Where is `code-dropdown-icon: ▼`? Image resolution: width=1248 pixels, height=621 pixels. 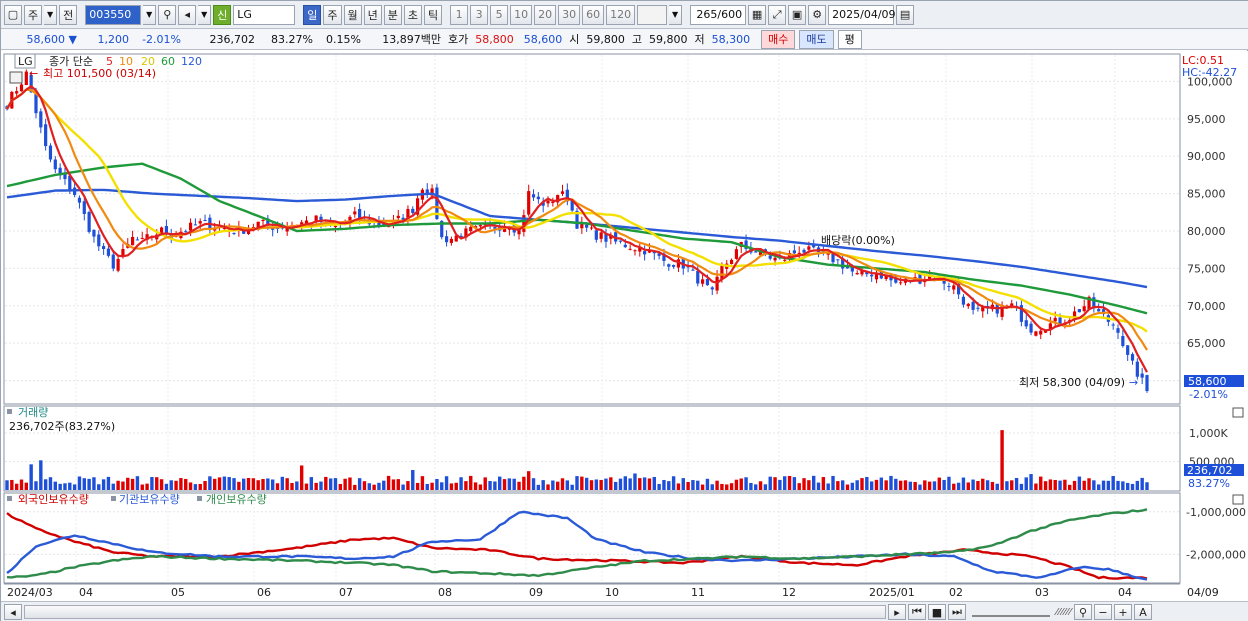
code-dropdown-icon: ▼ is located at coordinates (150, 14).